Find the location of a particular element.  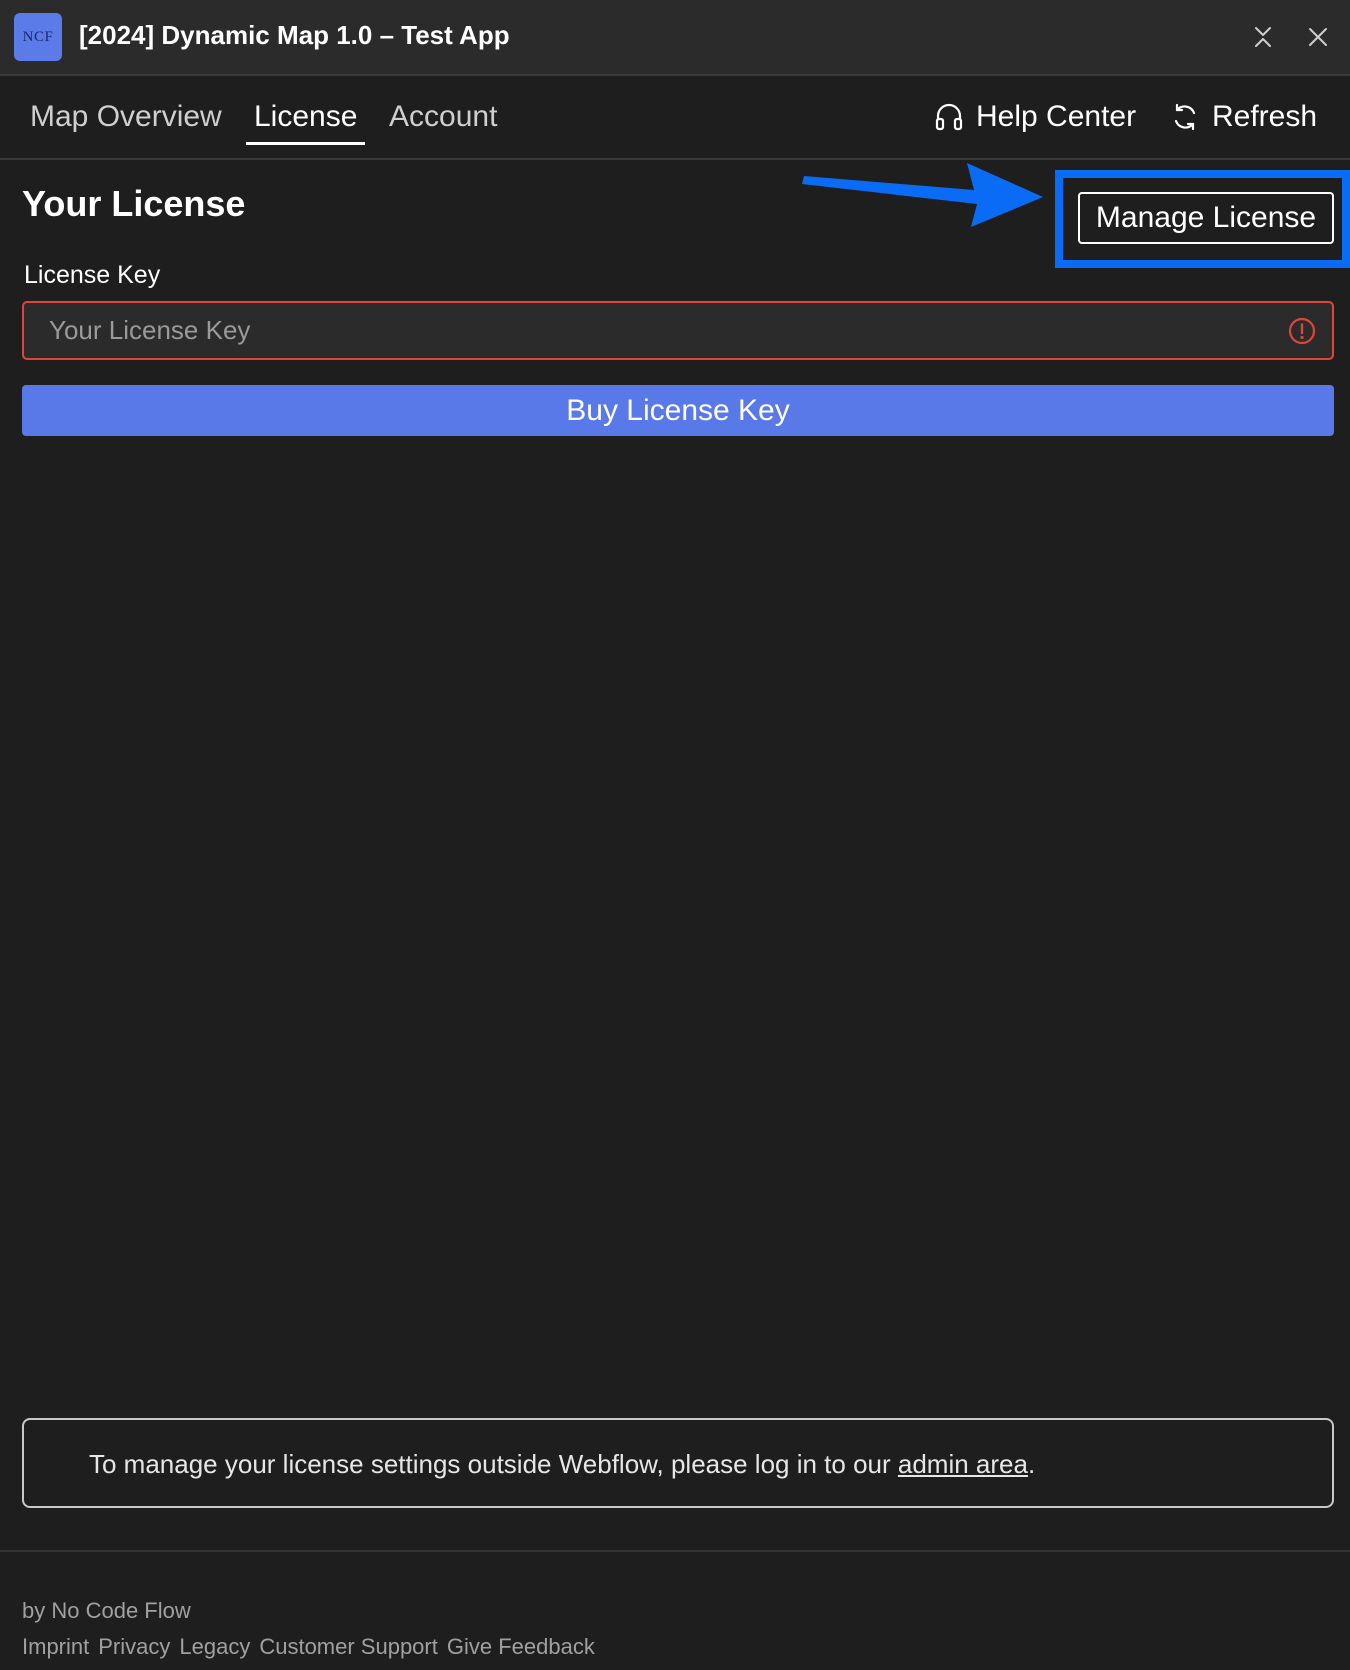

refresh-button: Refresh is located at coordinates (1243, 117).